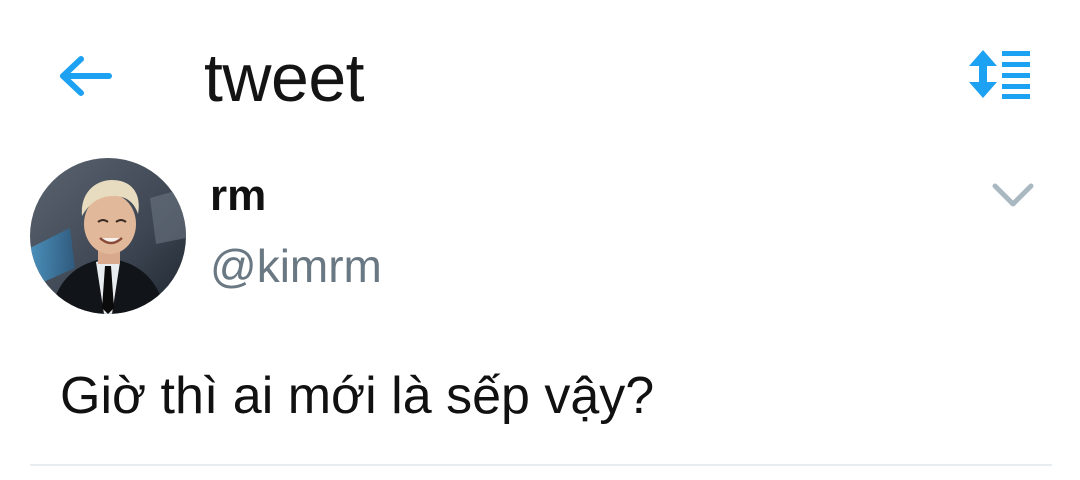 The width and height of the screenshot is (1080, 480). Describe the element at coordinates (541, 465) in the screenshot. I see `divider` at that location.